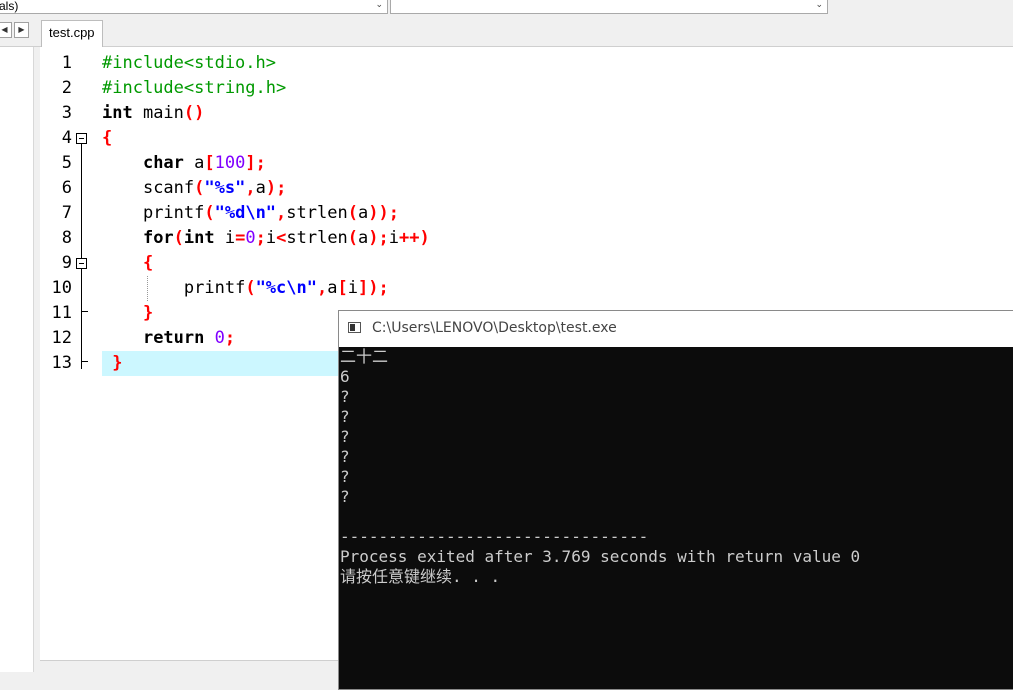 The image size is (1013, 690). I want to click on triangle-left-icon: ◀, so click(4, 29).